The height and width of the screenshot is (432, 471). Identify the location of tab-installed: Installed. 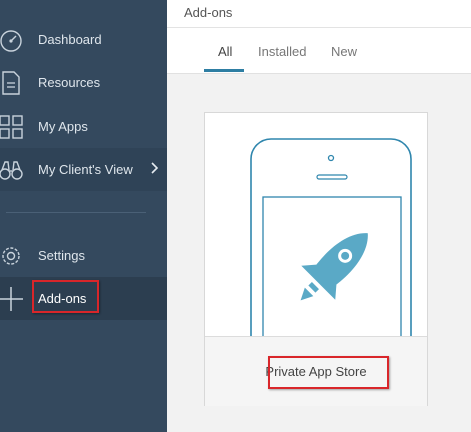
(282, 51).